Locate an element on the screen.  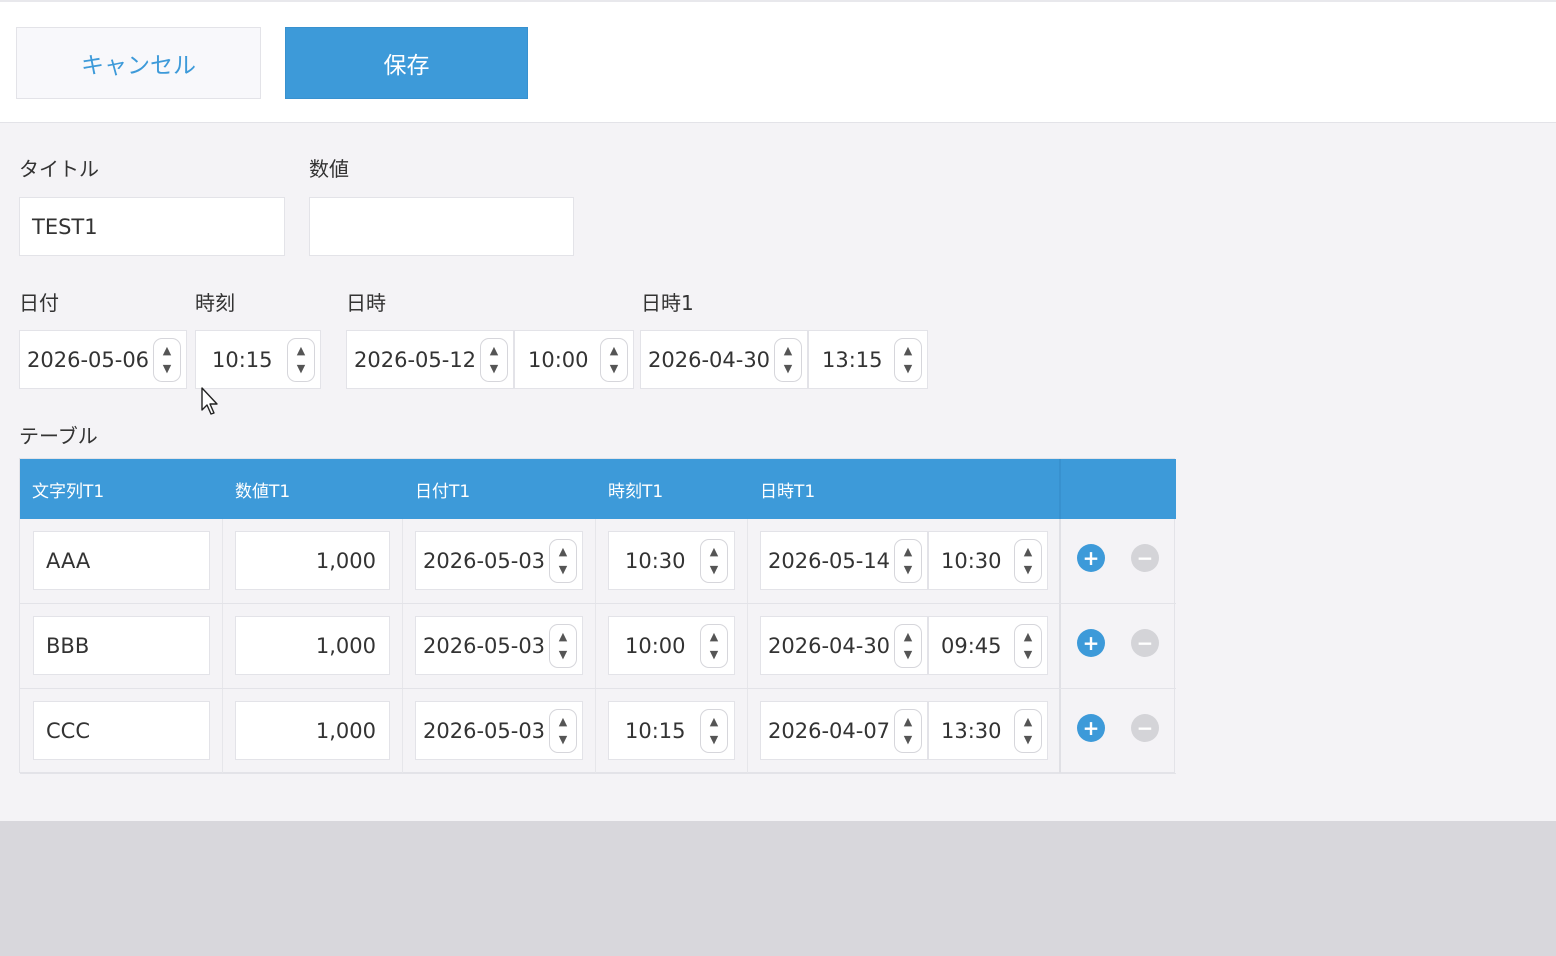
row-datetime-time-input: 10:30 ▲ ▼ is located at coordinates (988, 560).